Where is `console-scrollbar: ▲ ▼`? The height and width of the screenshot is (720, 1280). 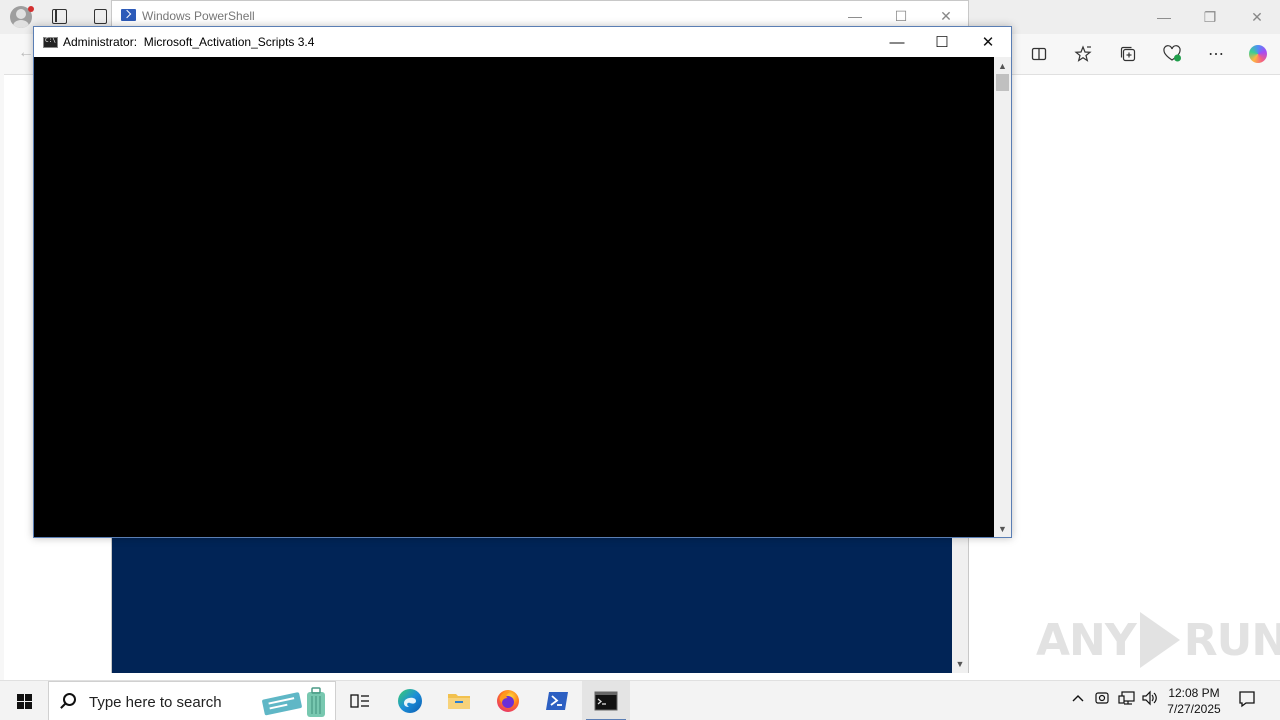
console-scrollbar: ▲ ▼ is located at coordinates (1002, 297).